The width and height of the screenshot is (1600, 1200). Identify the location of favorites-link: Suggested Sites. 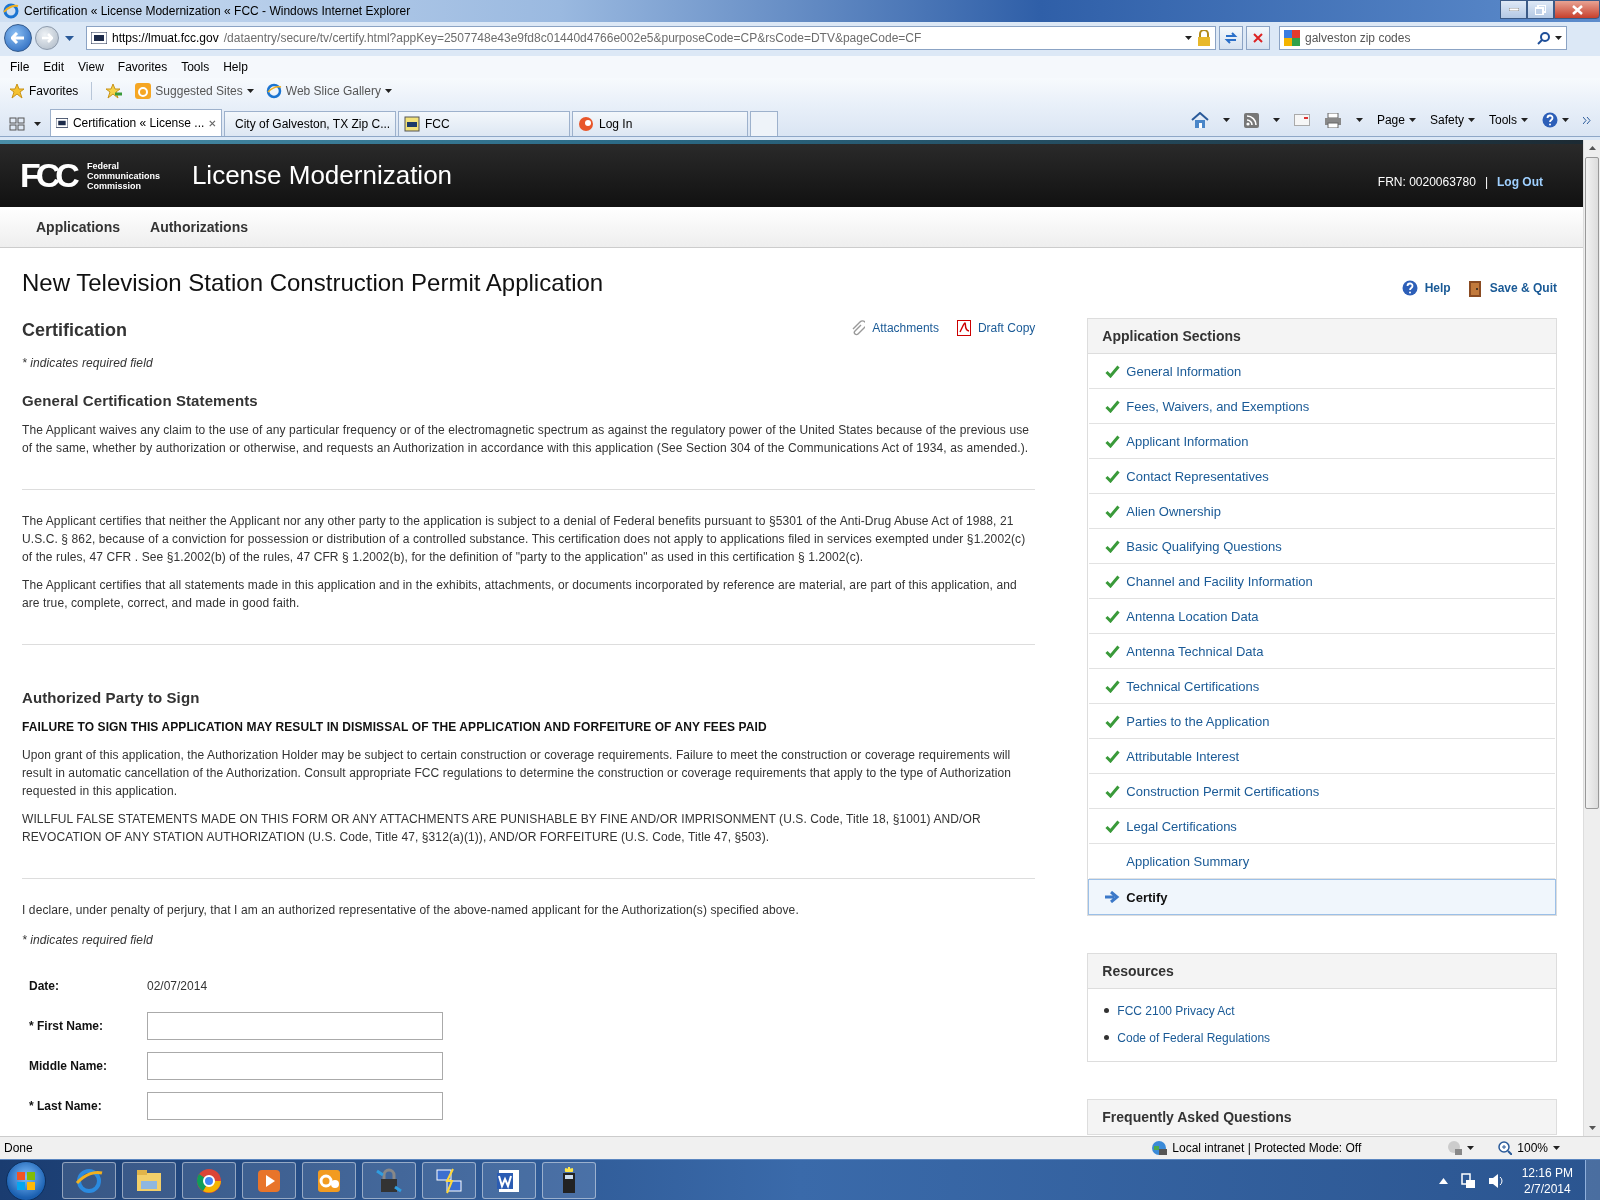
(194, 91).